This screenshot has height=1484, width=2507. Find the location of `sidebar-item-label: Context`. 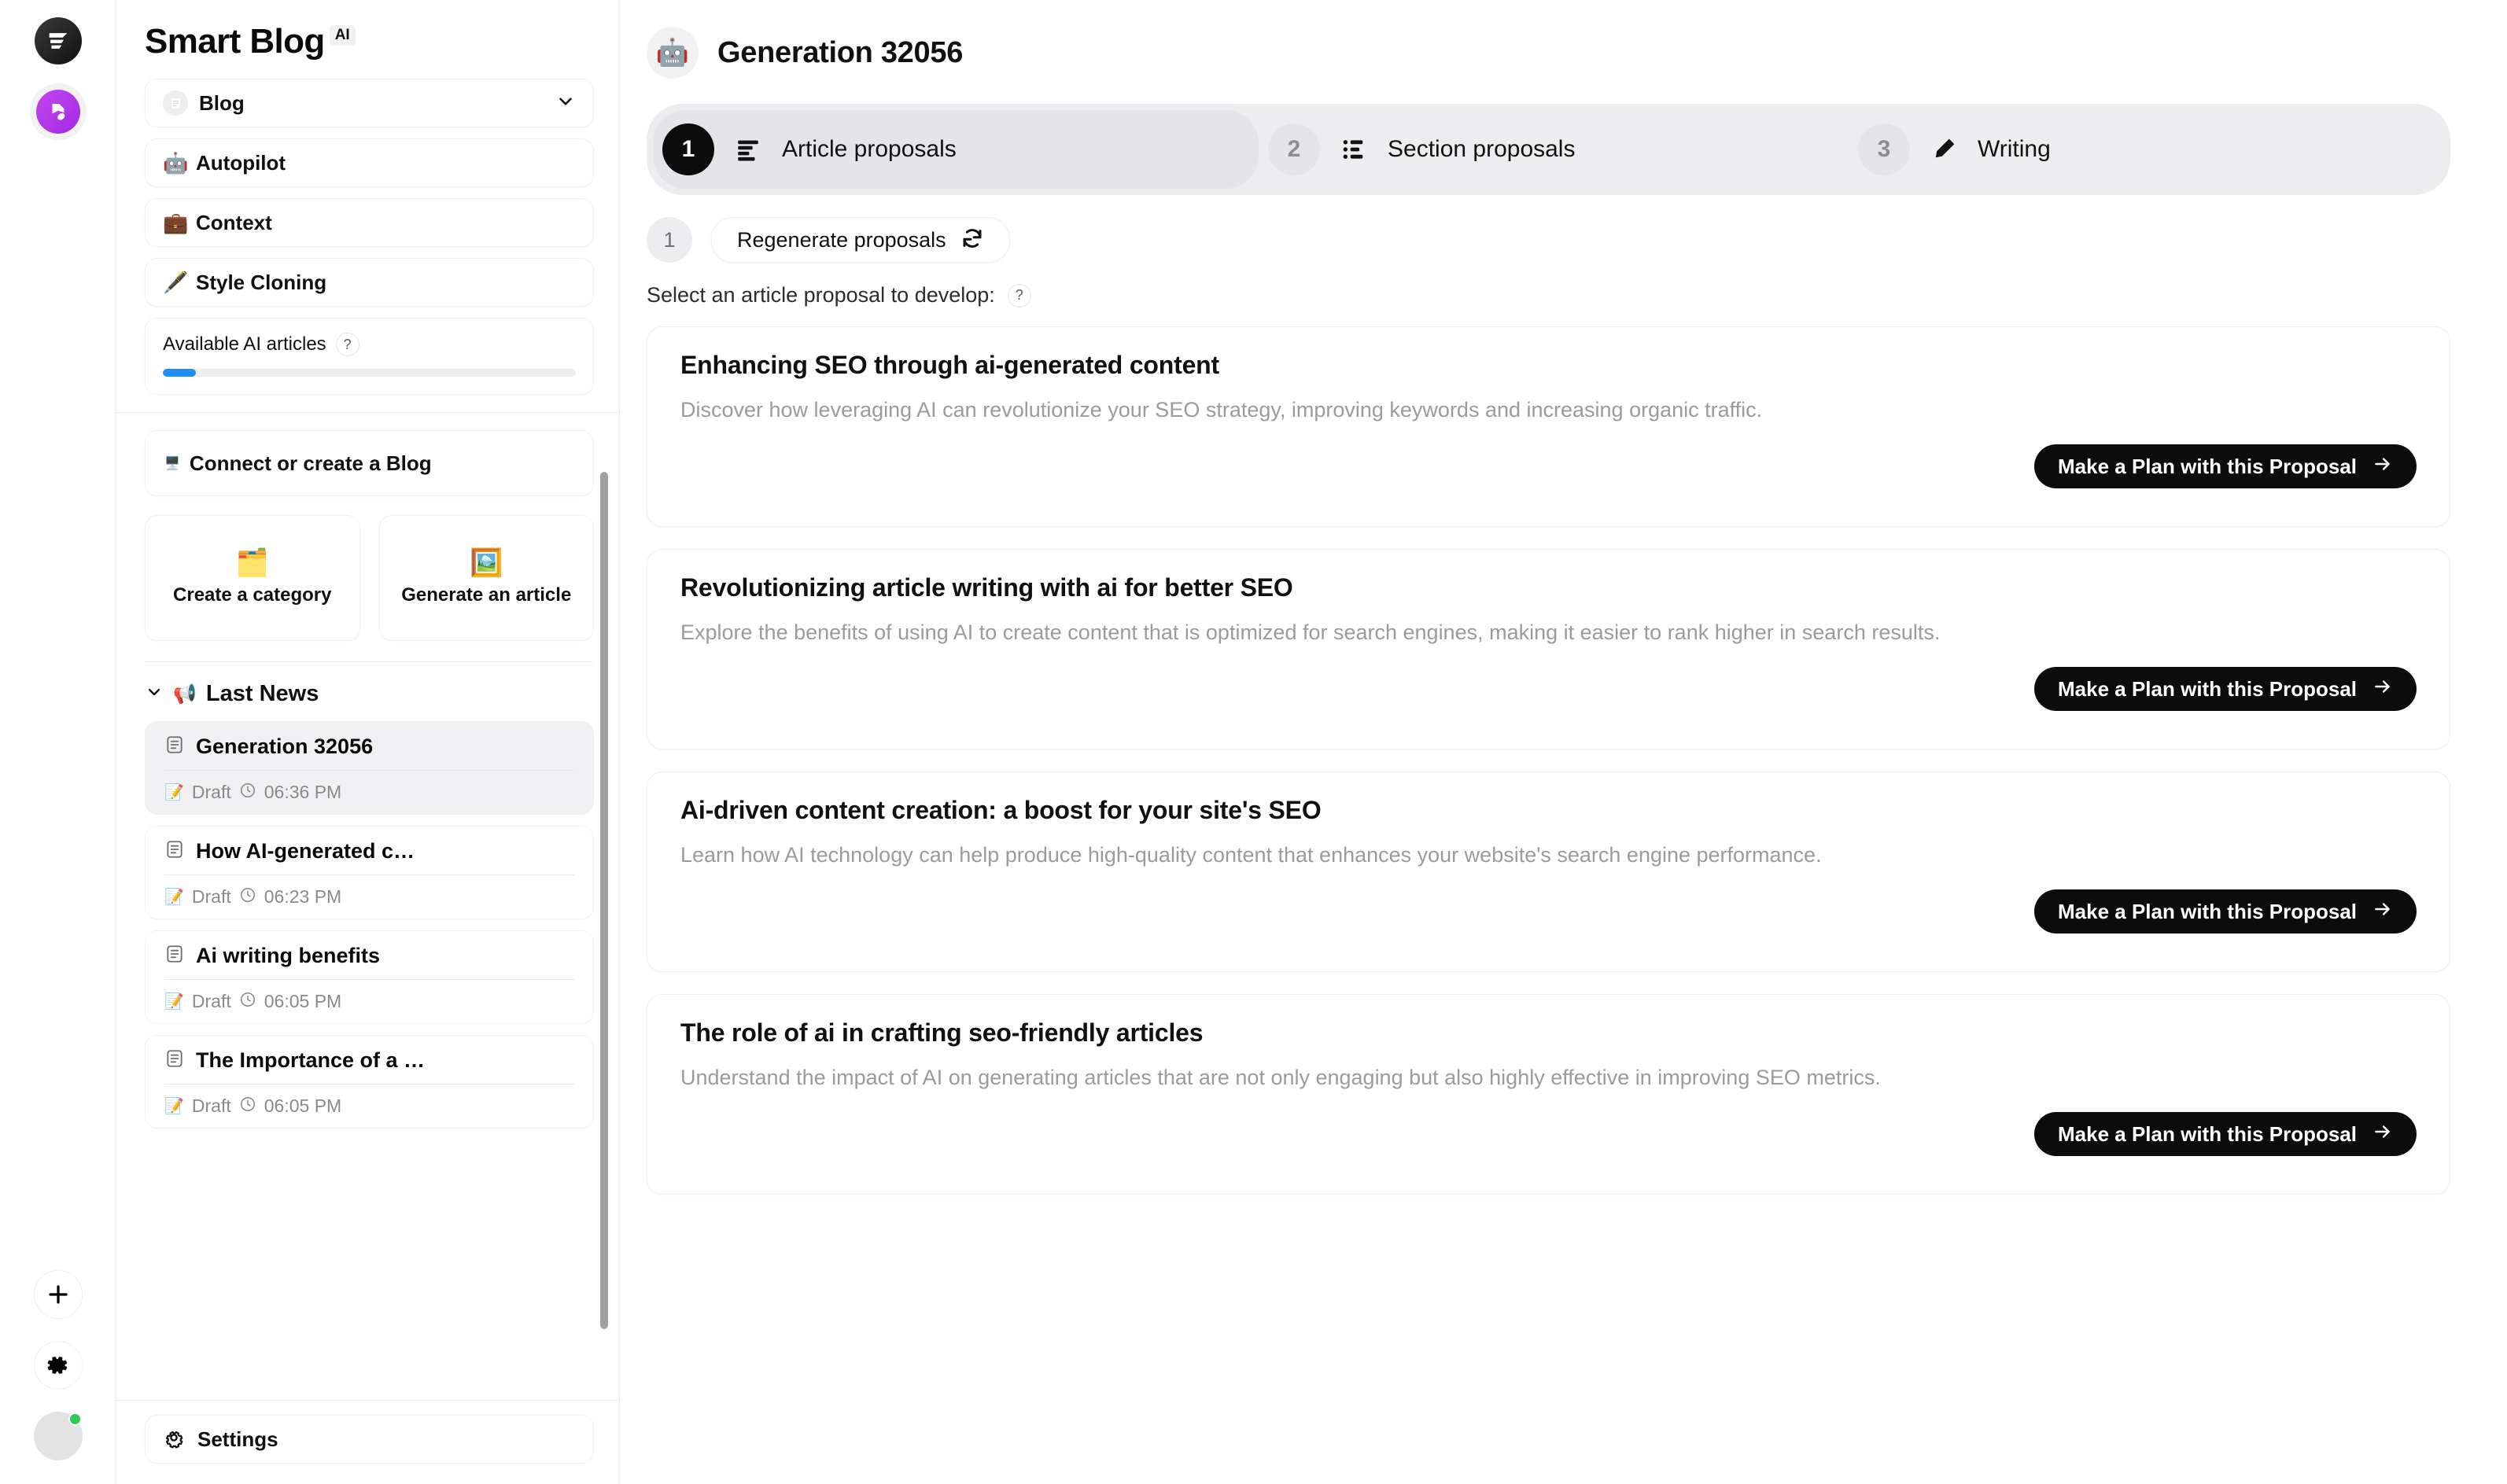

sidebar-item-label: Context is located at coordinates (234, 222).